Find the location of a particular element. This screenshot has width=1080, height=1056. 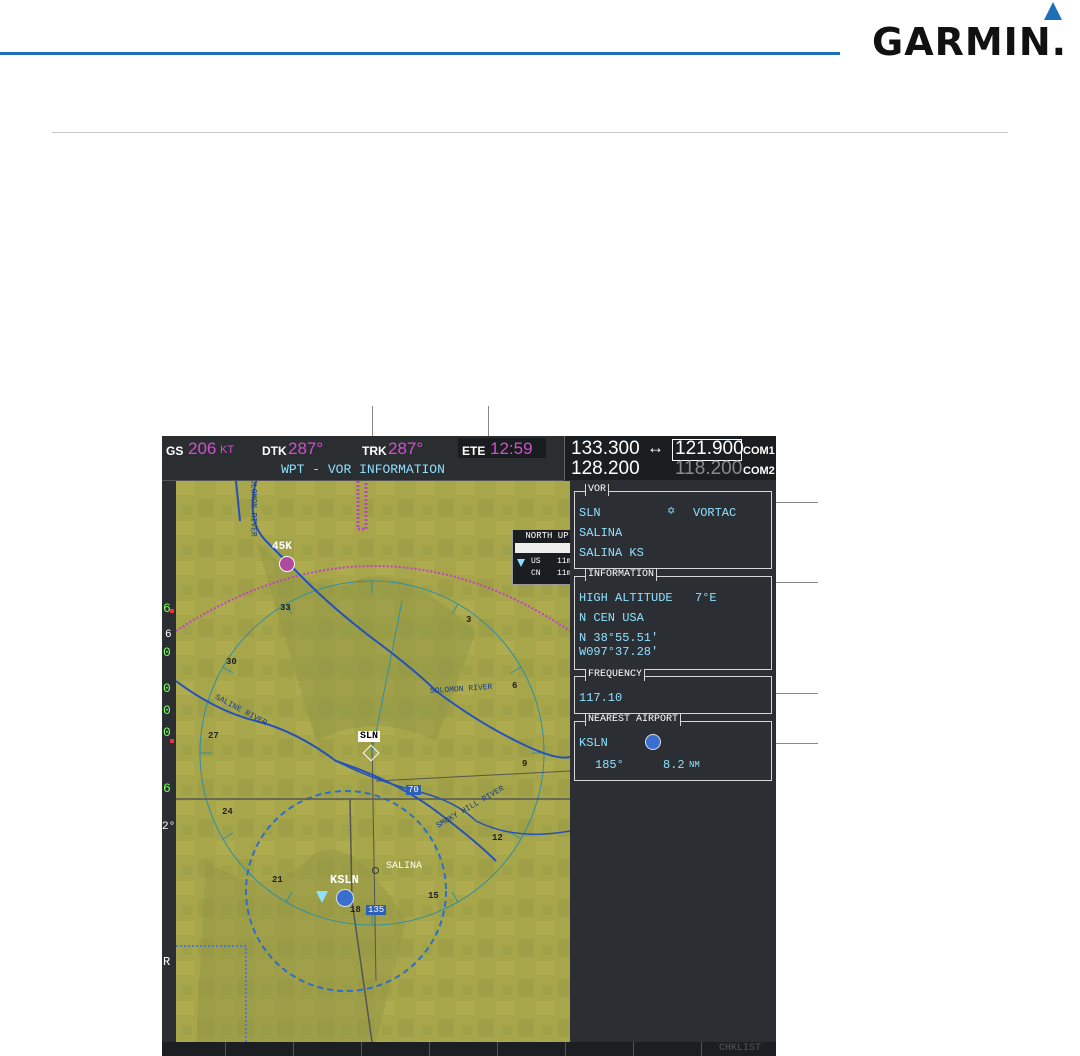

com1-active-frequency: 133.300 is located at coordinates (605, 449).